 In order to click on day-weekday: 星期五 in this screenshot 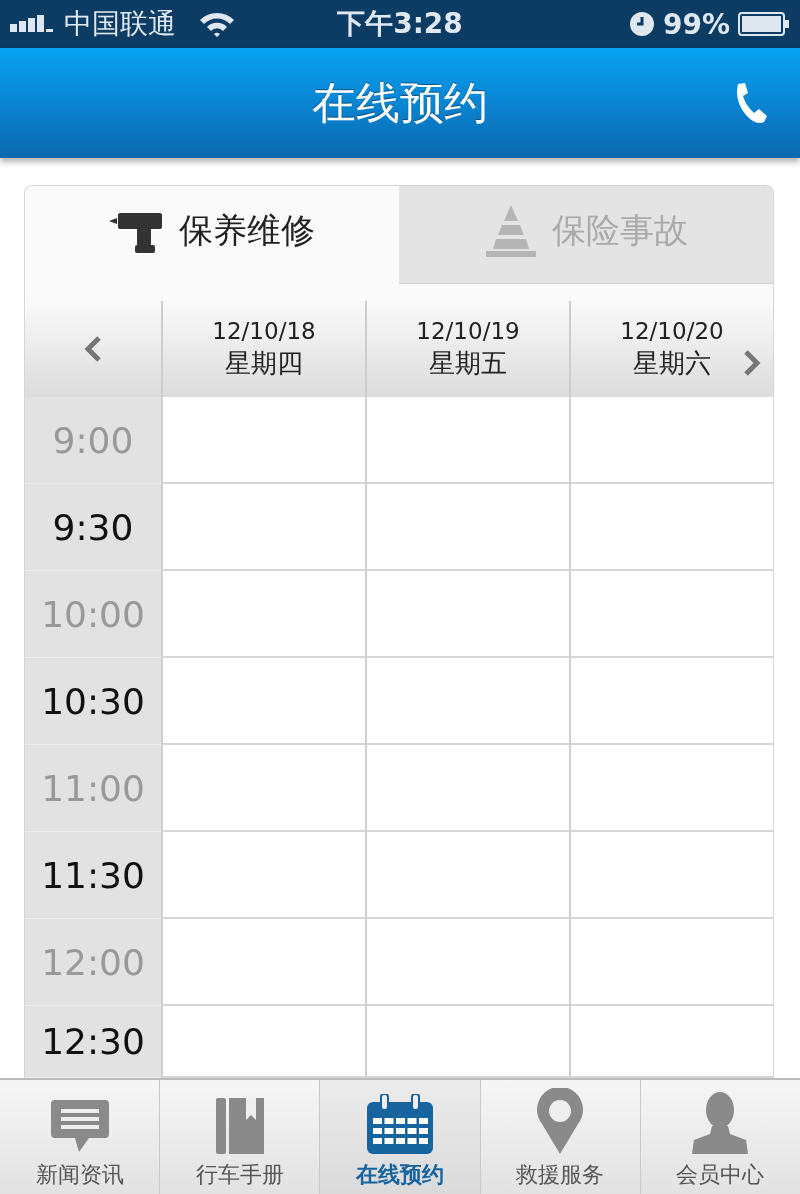, I will do `click(468, 363)`.